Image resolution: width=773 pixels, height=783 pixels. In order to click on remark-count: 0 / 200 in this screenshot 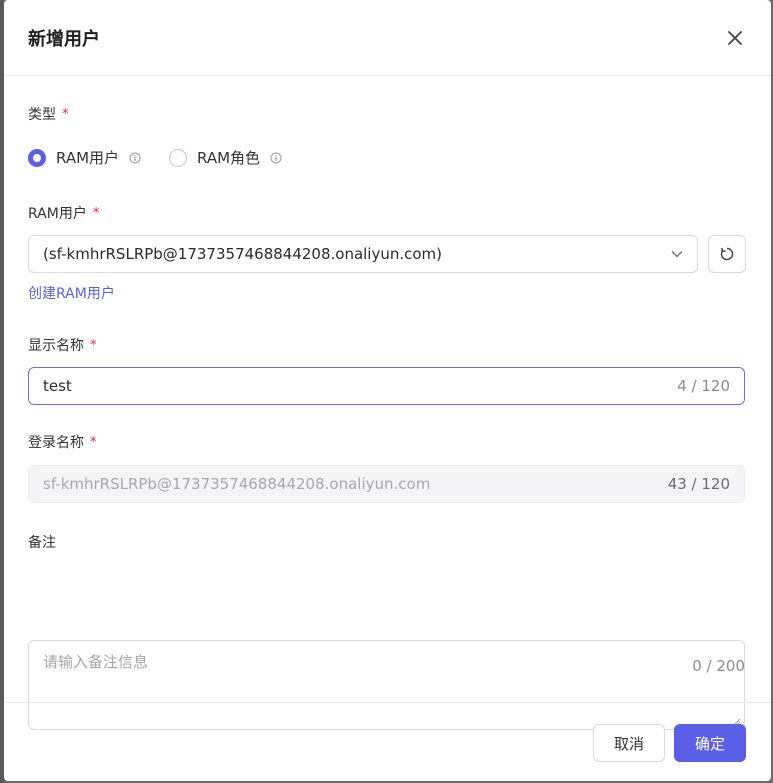, I will do `click(718, 666)`.